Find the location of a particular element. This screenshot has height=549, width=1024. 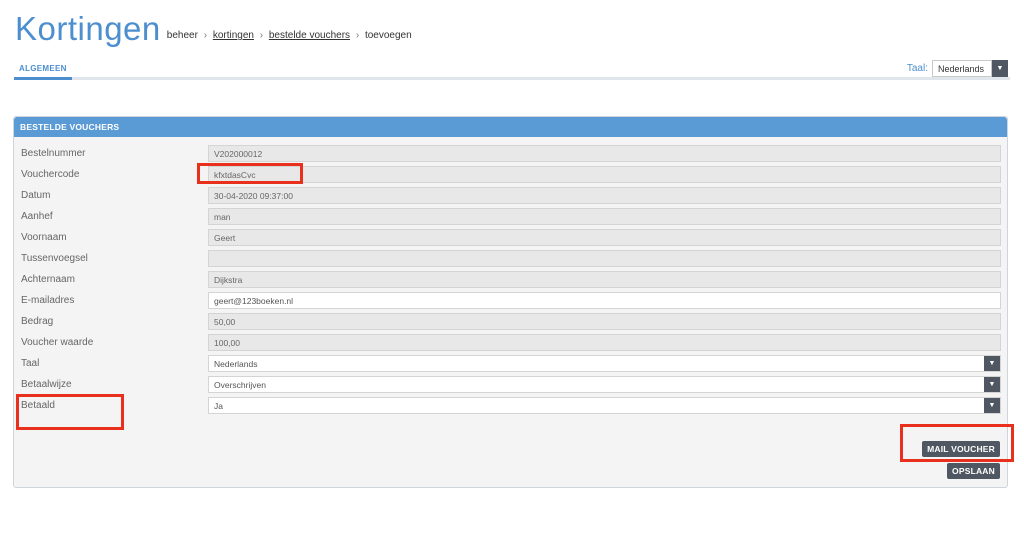

page-title: Kortingen is located at coordinates (88, 28).